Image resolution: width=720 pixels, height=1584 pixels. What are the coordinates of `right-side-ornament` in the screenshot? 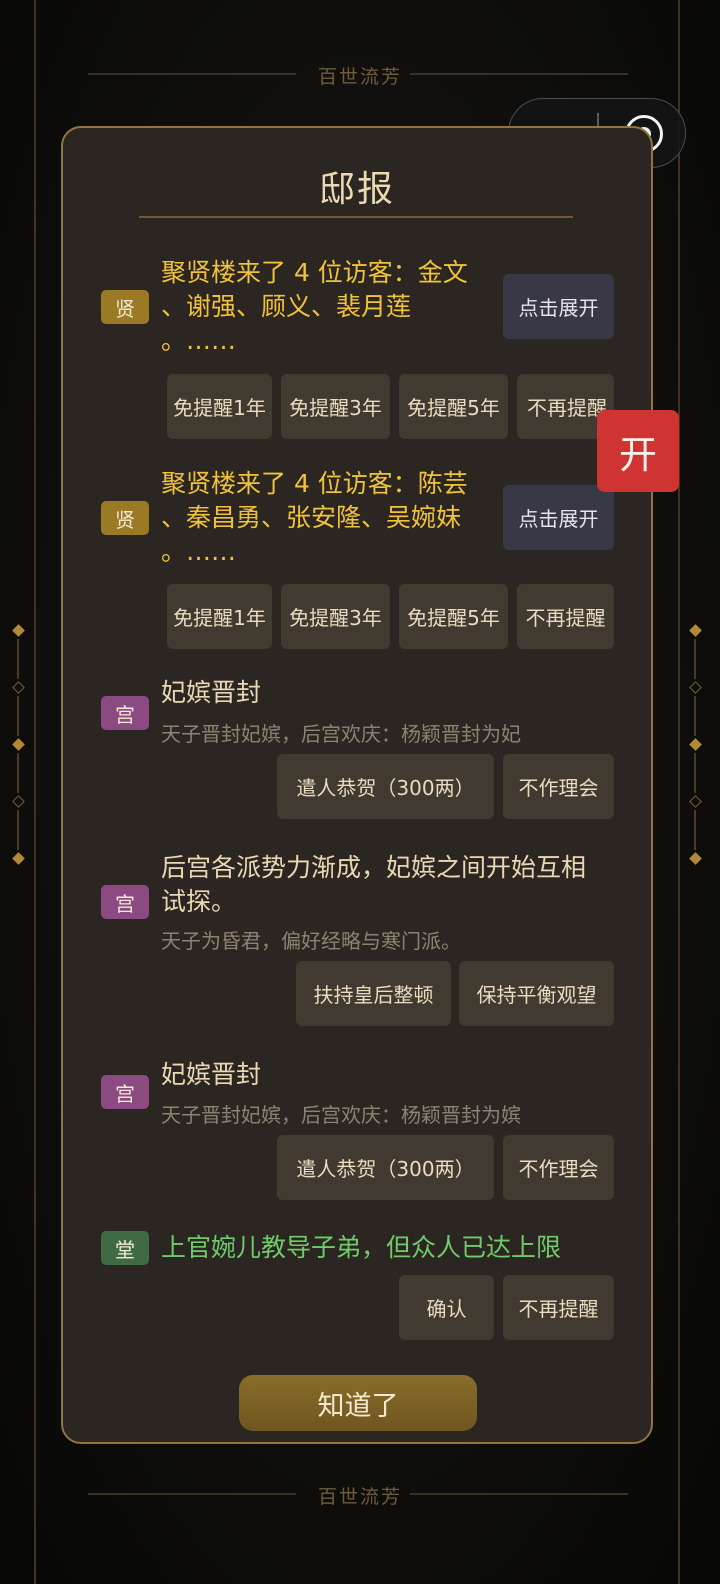 It's located at (695, 744).